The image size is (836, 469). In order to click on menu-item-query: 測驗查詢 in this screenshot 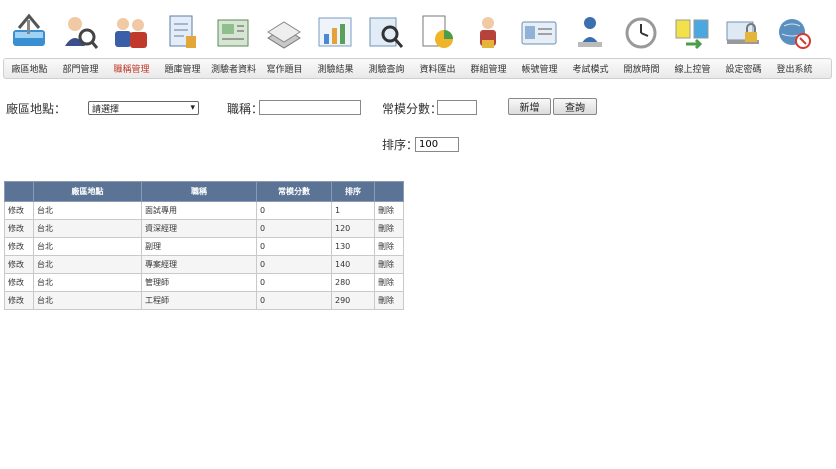, I will do `click(386, 68)`.